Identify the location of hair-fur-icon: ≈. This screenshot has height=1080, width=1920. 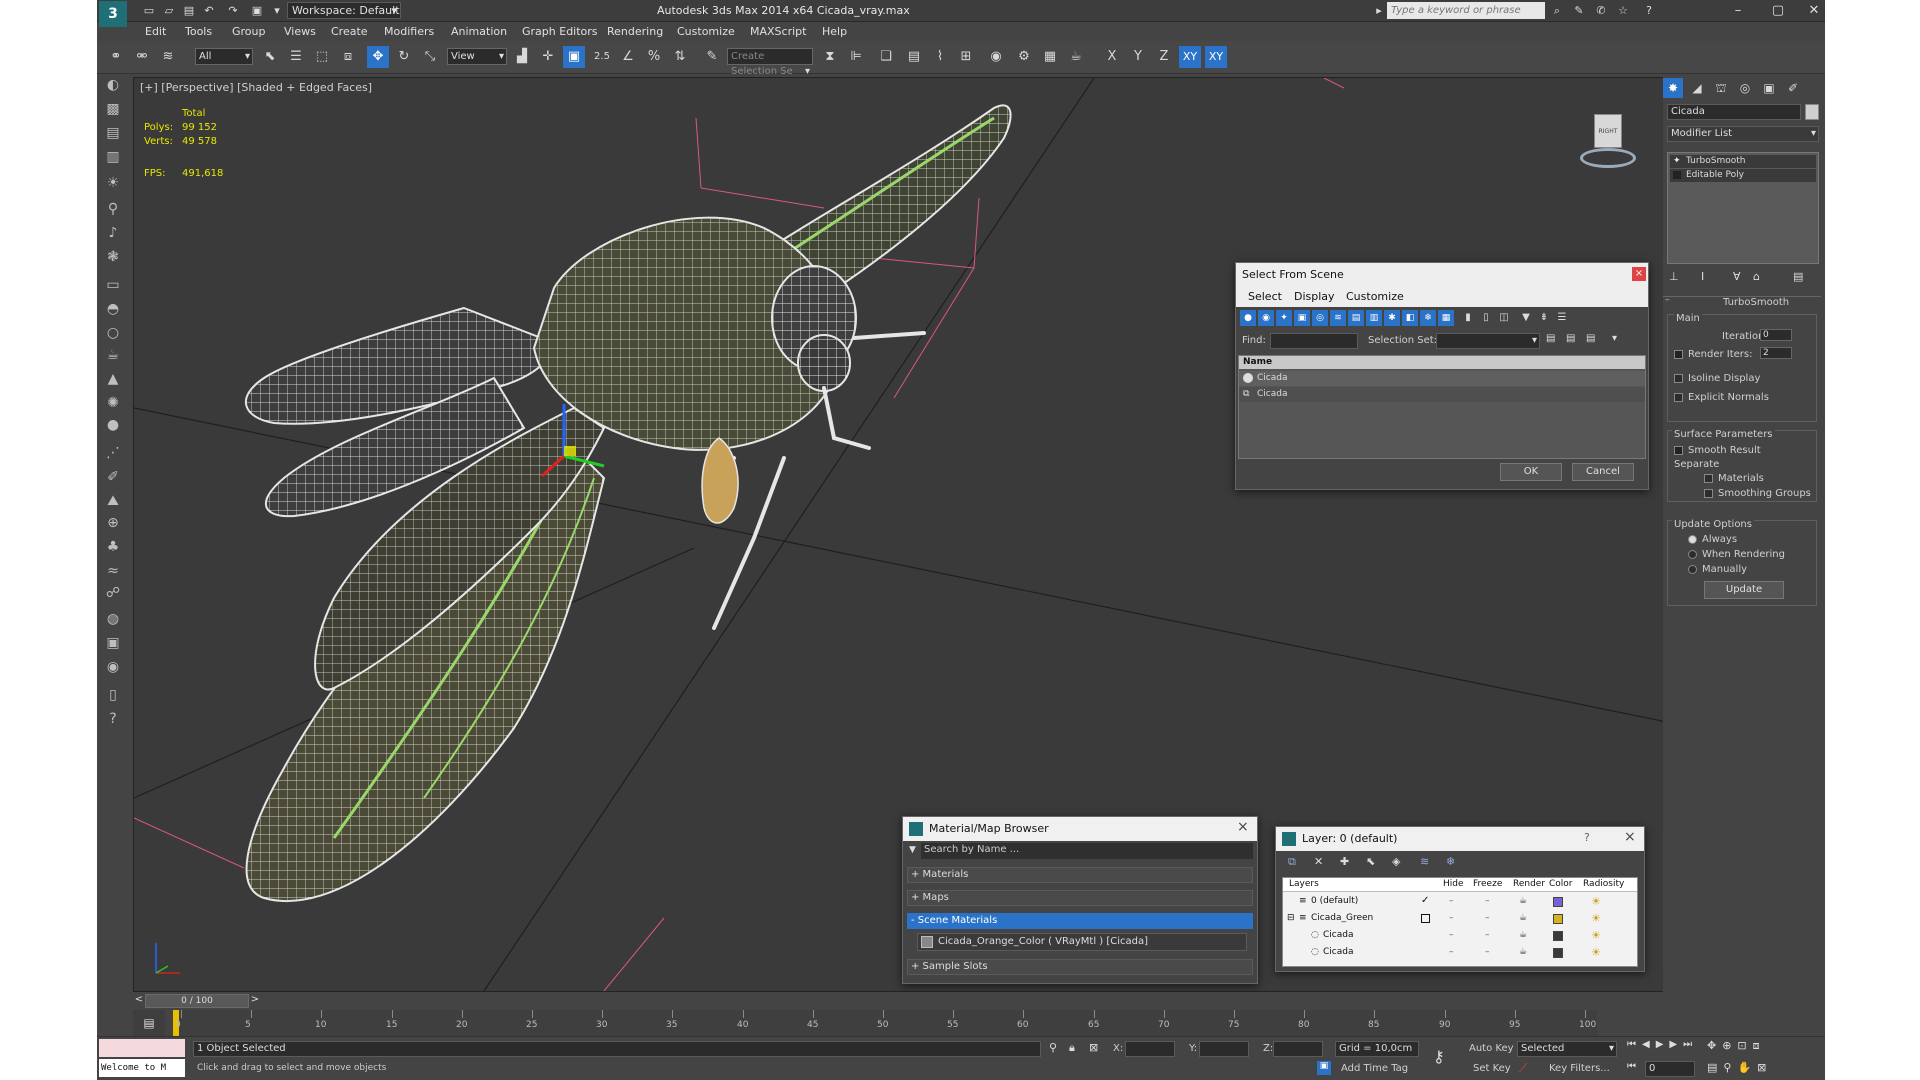
(113, 571).